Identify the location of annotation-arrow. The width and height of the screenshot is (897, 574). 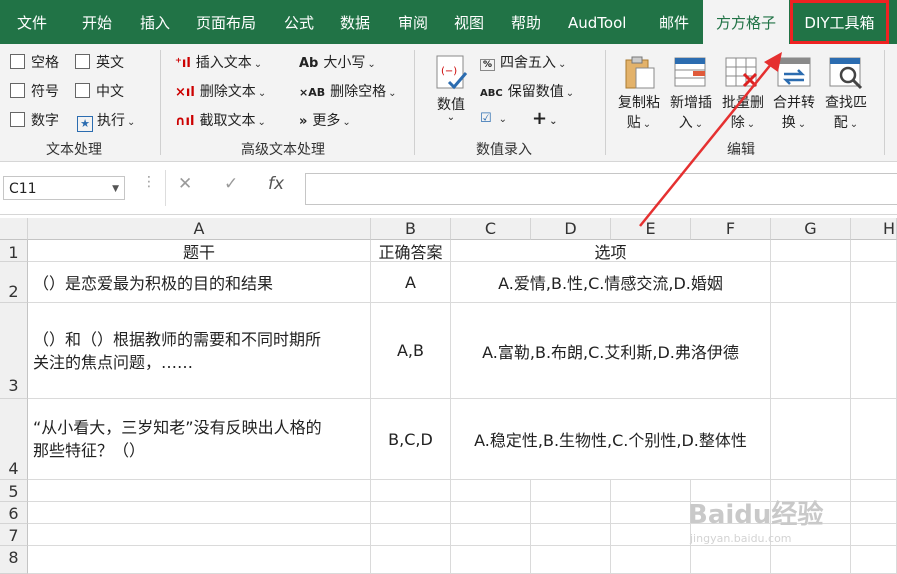
(710, 139).